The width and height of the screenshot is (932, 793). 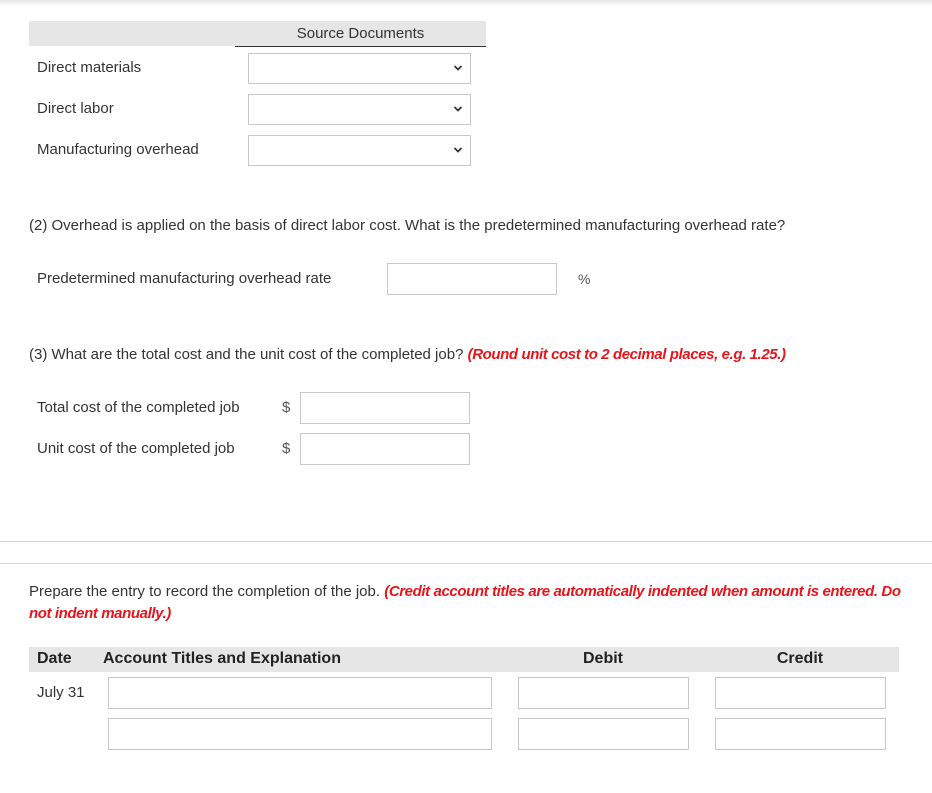 I want to click on unit-cost-label: Unit cost of the completed job, so click(x=136, y=448).